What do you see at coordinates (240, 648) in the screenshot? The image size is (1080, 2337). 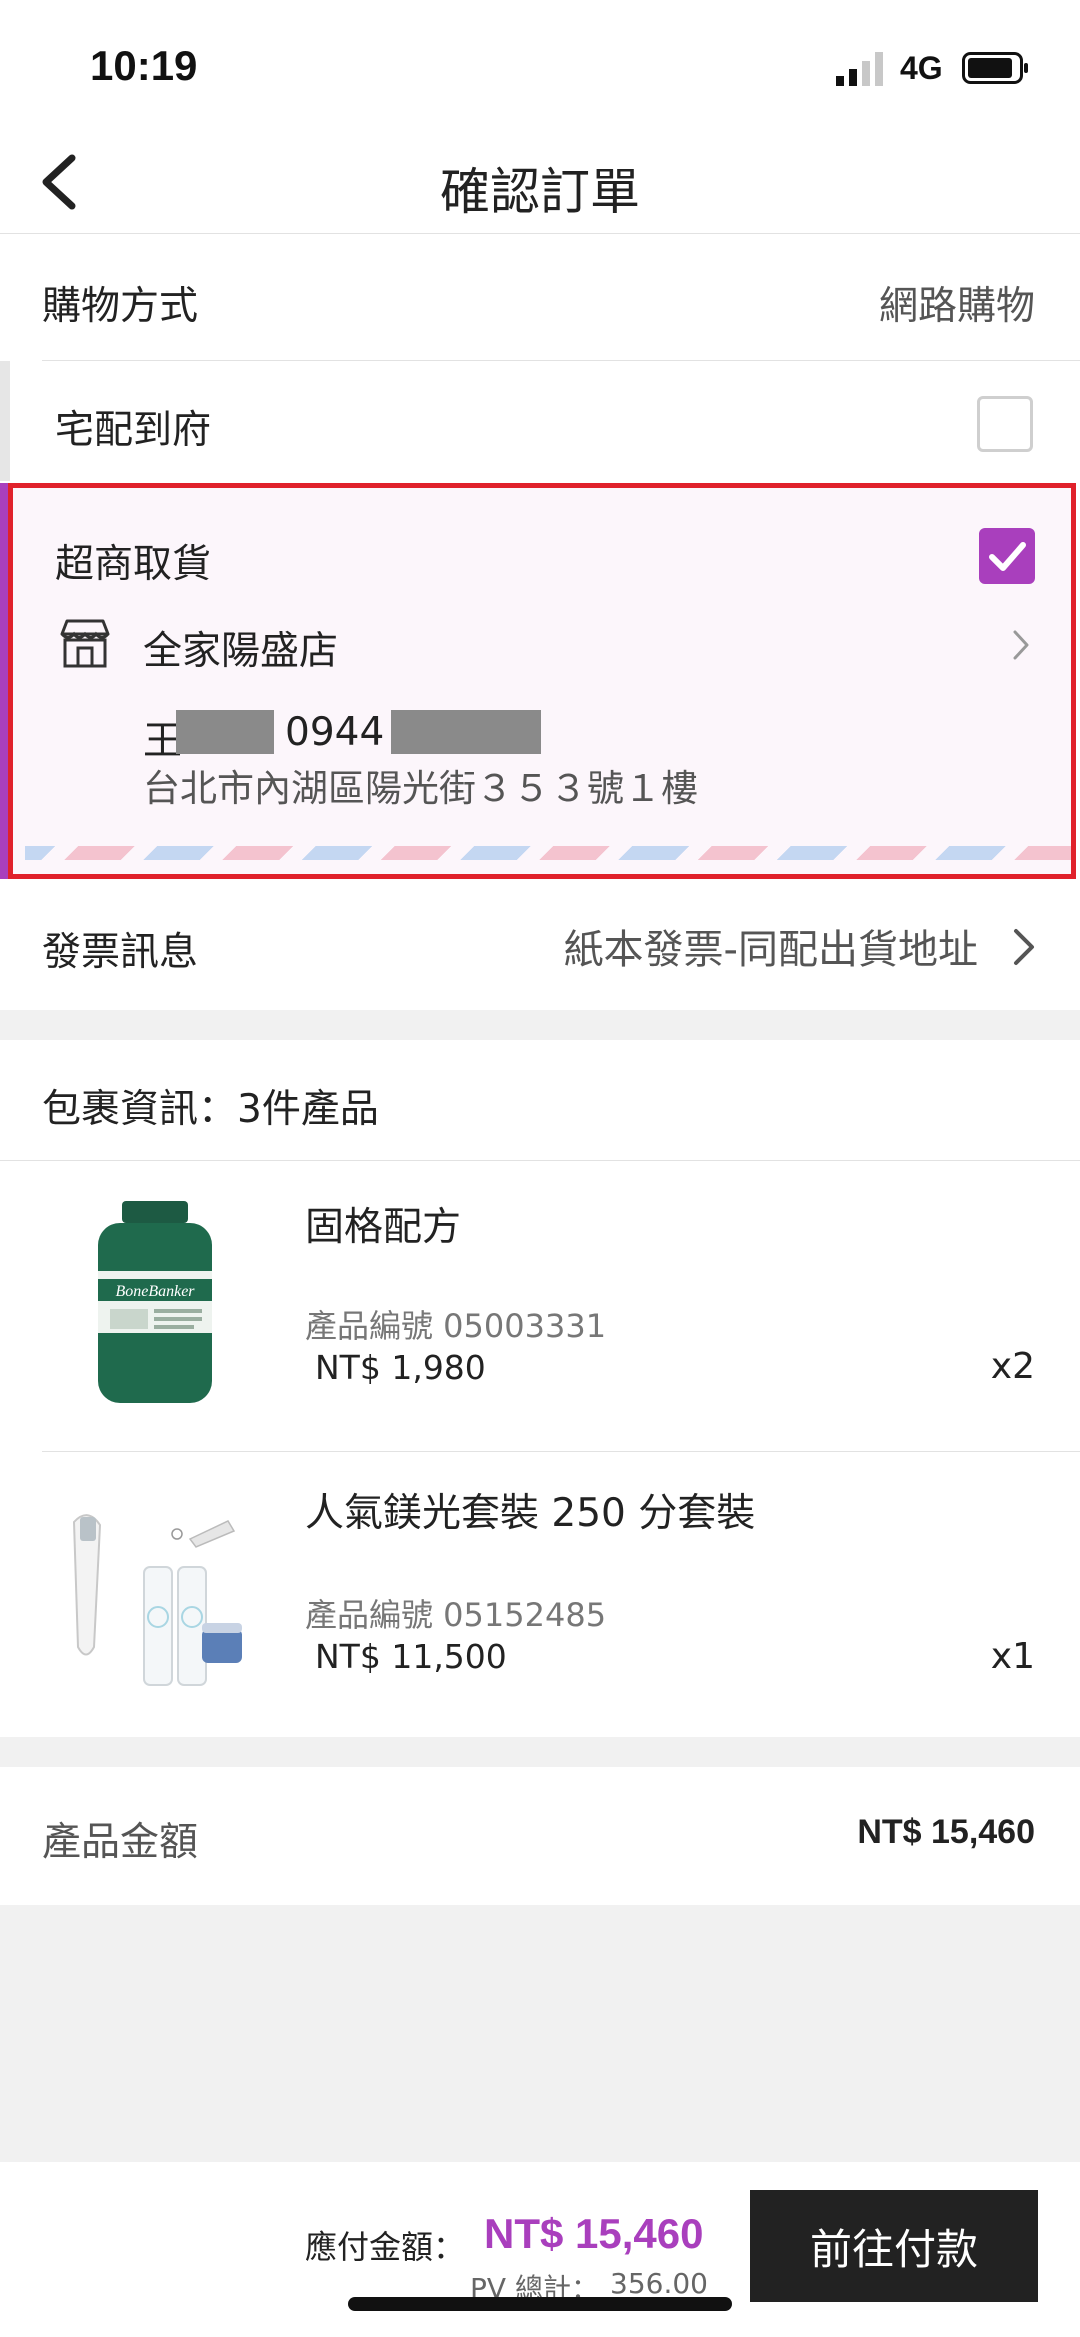 I see `store-name: 全家陽盛店` at bounding box center [240, 648].